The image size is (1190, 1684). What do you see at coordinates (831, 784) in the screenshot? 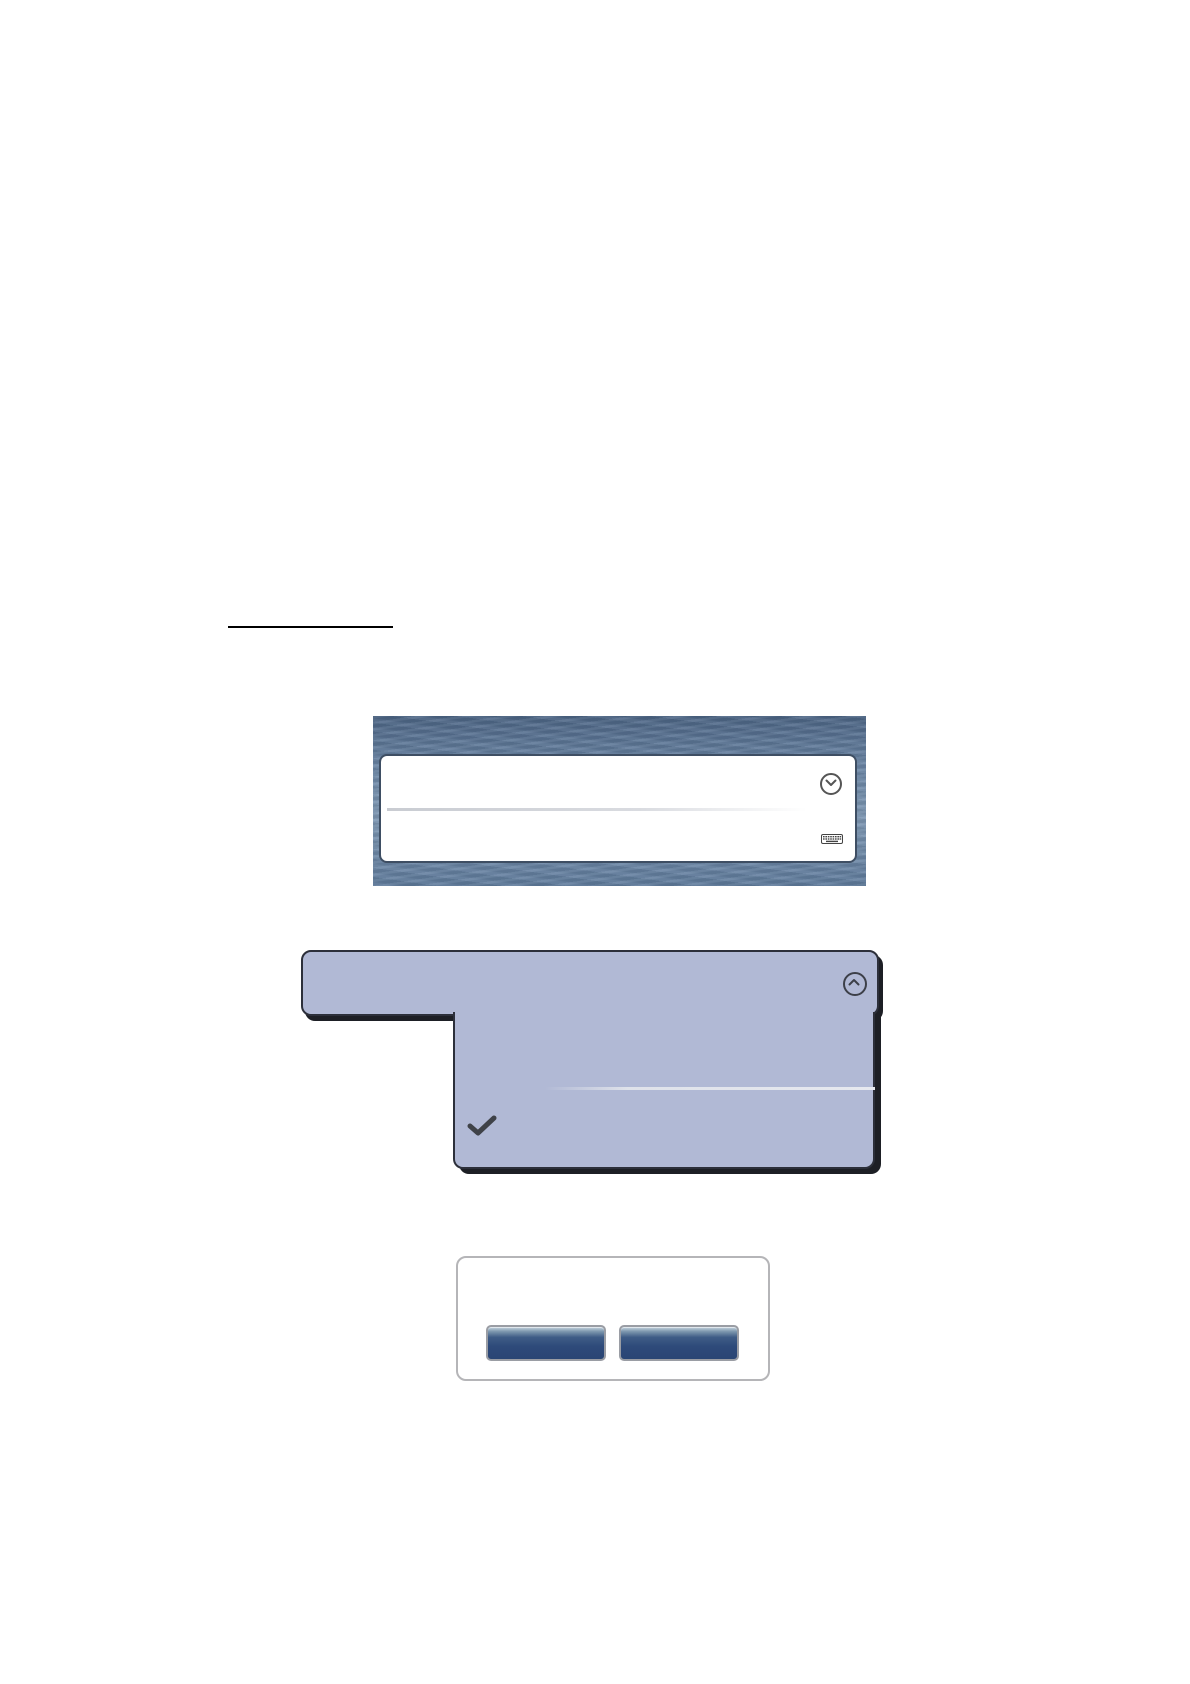
I see `chevron-down-icon` at bounding box center [831, 784].